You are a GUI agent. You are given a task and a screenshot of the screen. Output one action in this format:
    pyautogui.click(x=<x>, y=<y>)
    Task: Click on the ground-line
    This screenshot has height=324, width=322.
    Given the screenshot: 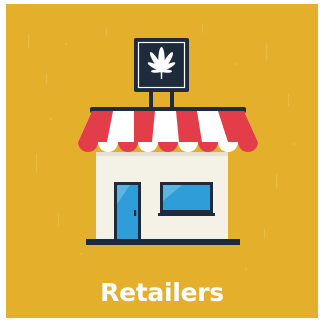 What is the action you would take?
    pyautogui.click(x=163, y=242)
    